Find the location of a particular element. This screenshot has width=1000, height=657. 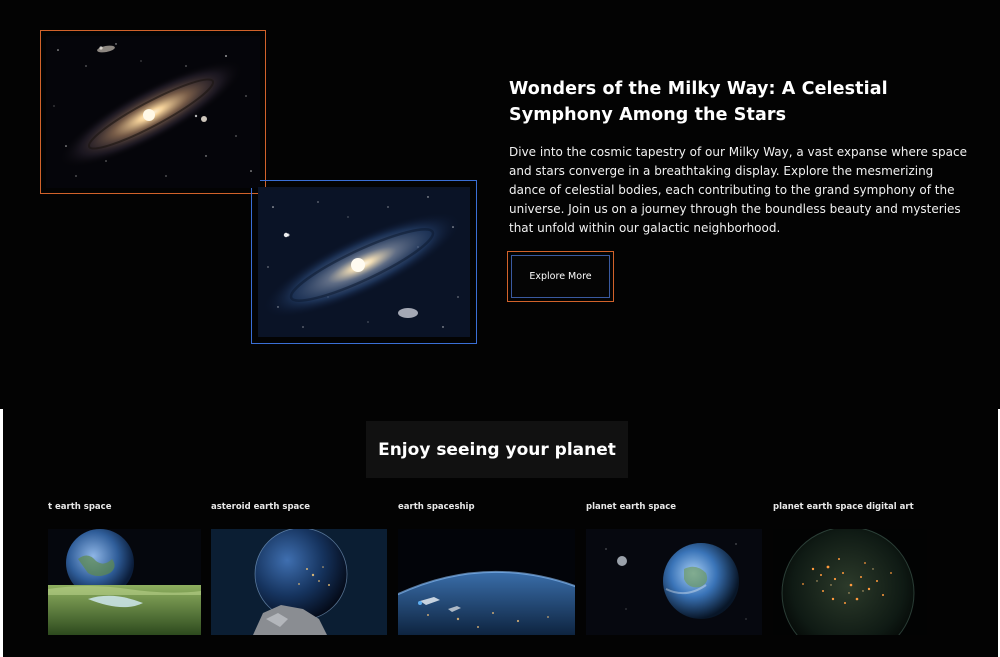

gallery-card-label: planet earth space digital art is located at coordinates (843, 507).